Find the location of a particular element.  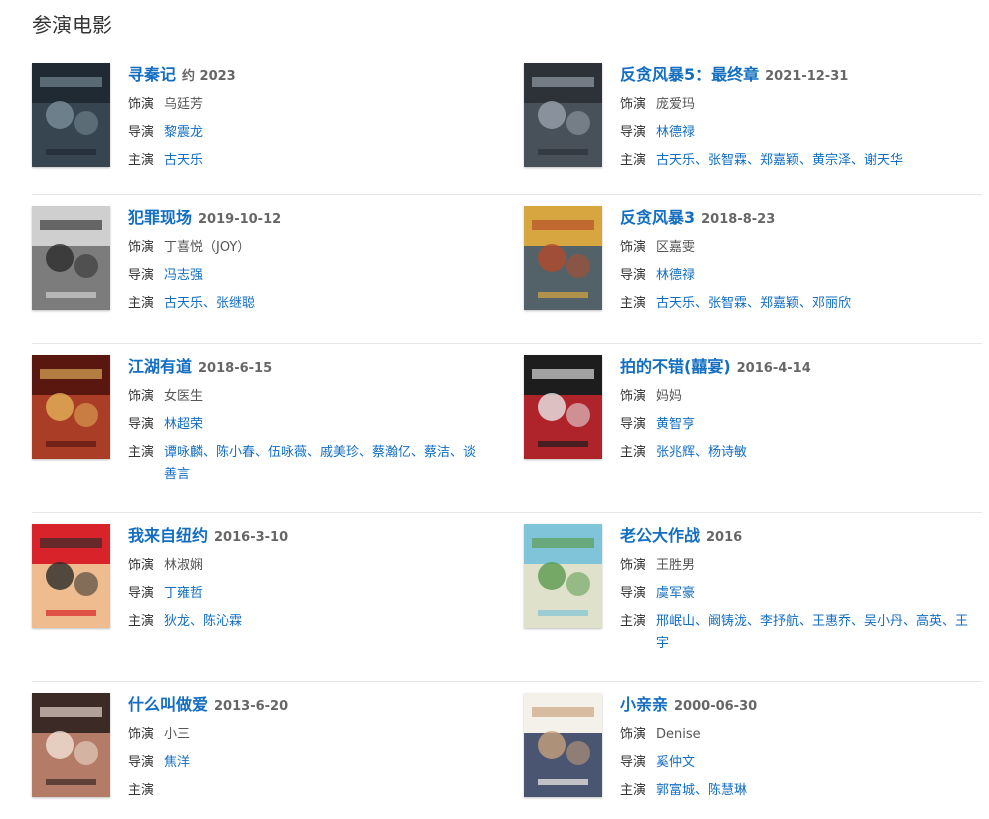

movie-info: 什么叫做爱 2013-6-20 饰演 小三 导演 焦洋 主演 is located at coordinates (308, 748).